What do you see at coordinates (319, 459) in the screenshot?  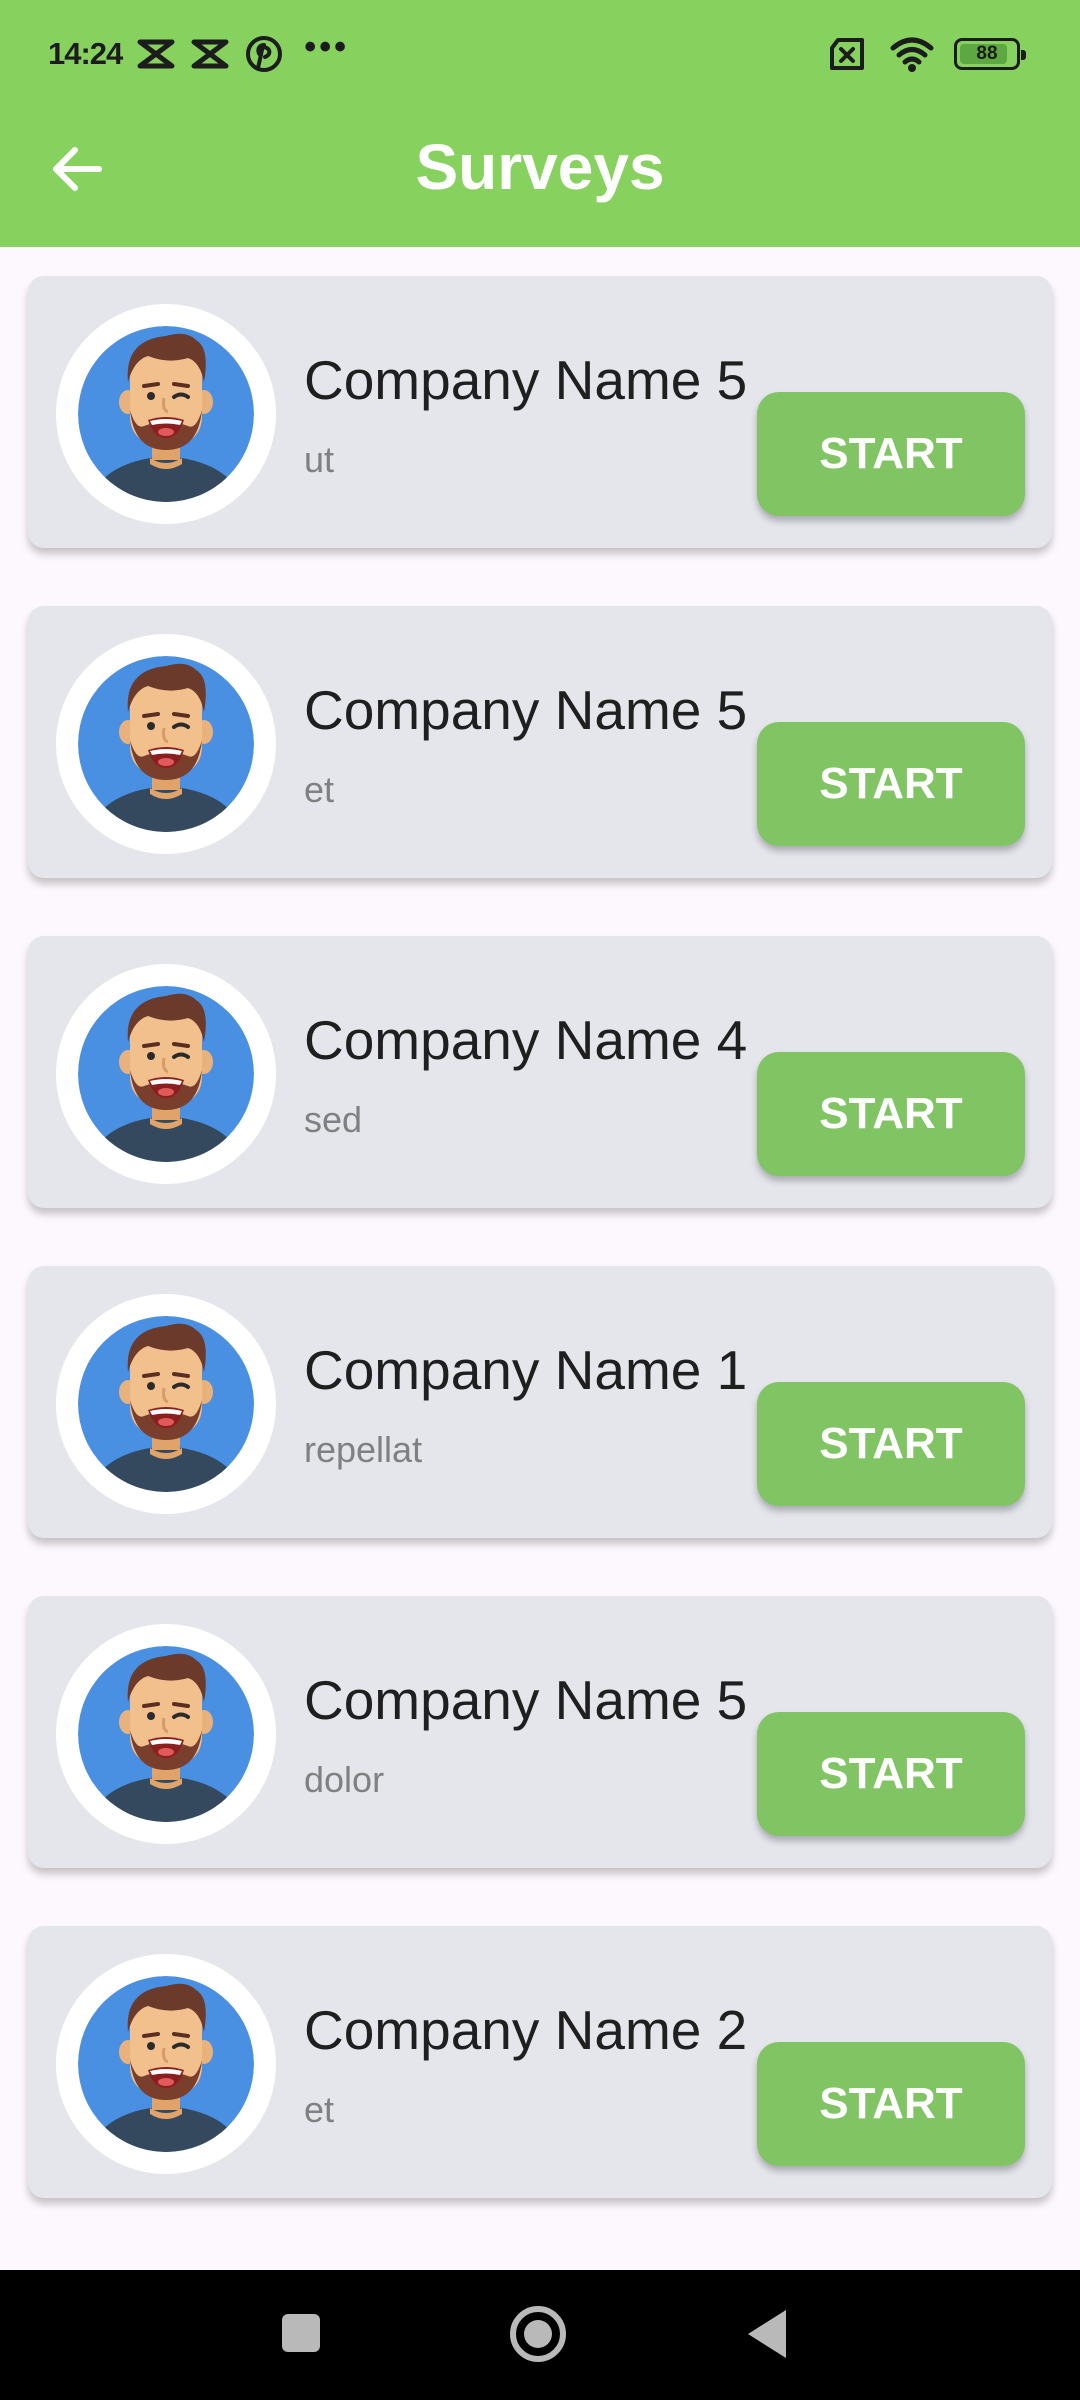 I see `survey-subtitle: ut` at bounding box center [319, 459].